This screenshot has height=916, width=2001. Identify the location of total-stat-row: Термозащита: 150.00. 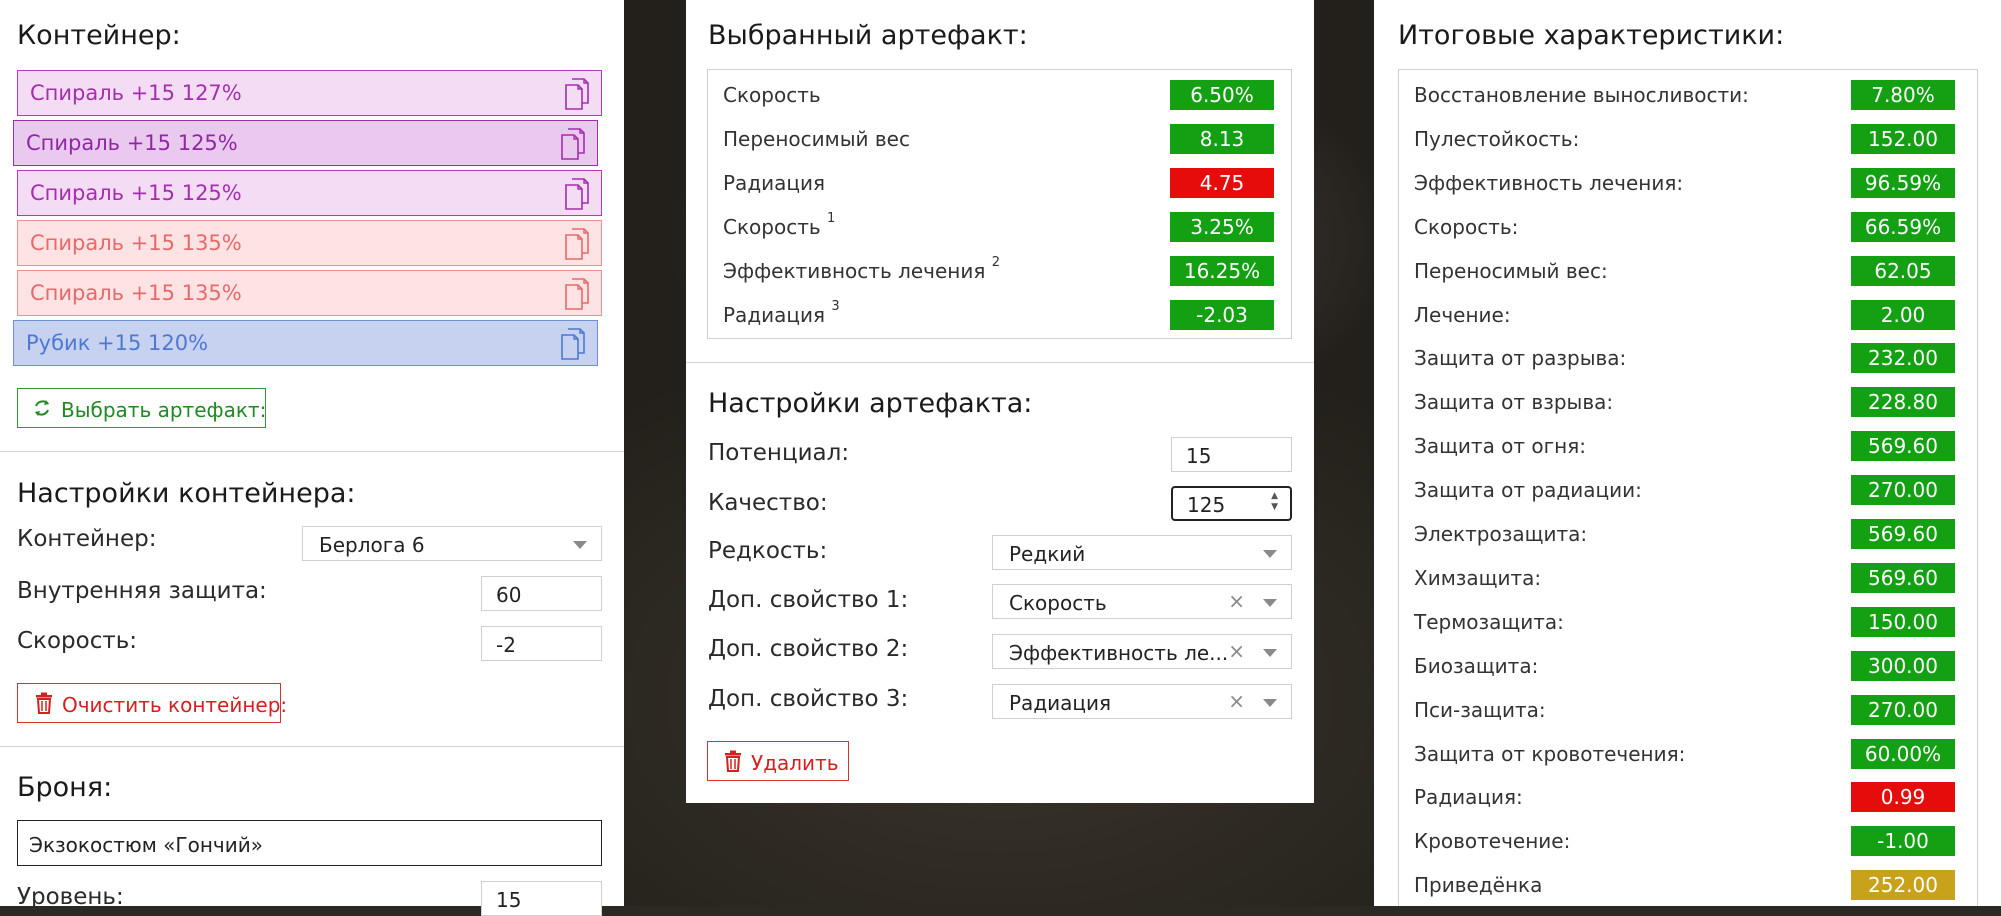
(1688, 622).